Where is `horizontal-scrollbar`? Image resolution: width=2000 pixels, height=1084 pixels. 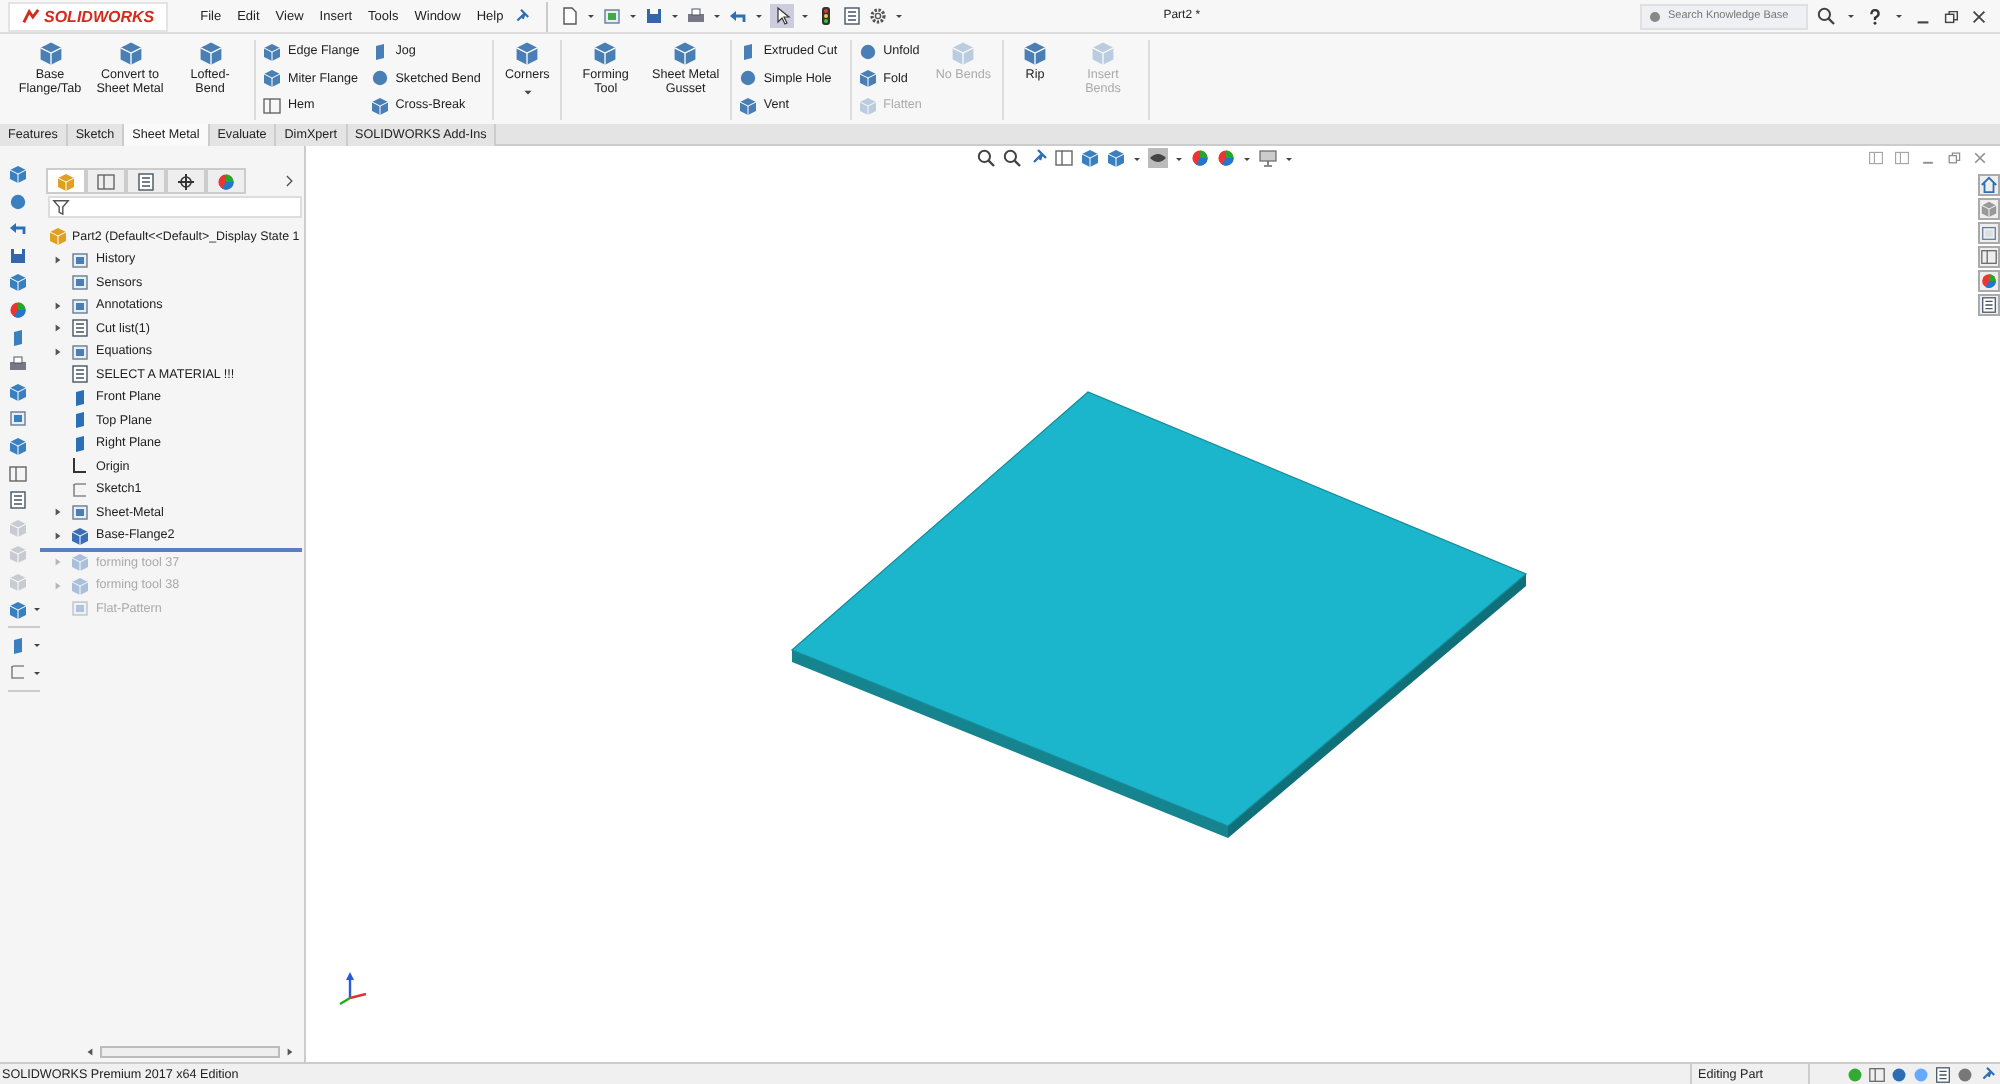 horizontal-scrollbar is located at coordinates (190, 1052).